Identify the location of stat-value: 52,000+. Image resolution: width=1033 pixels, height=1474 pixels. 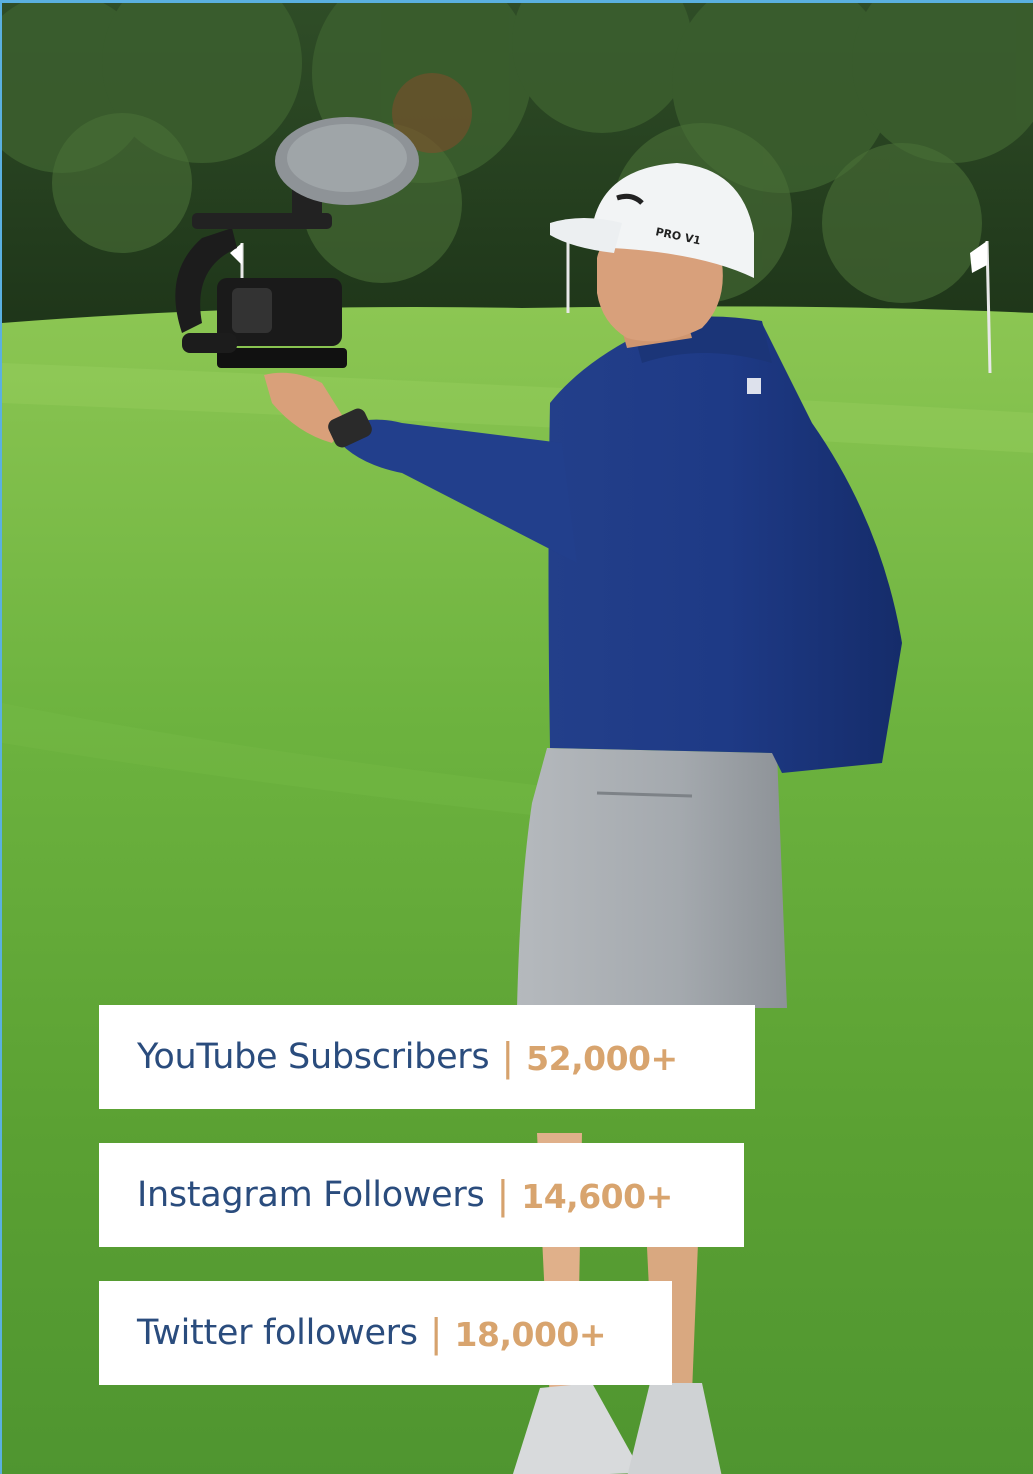
(602, 1058).